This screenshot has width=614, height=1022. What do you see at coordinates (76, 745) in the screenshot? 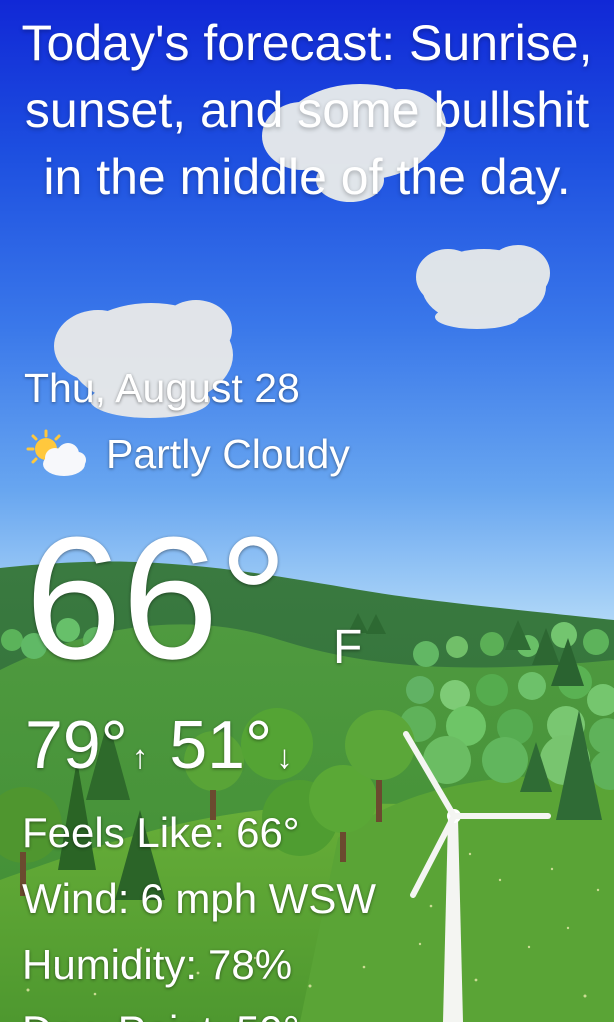
I see `high-temperature: 79°` at bounding box center [76, 745].